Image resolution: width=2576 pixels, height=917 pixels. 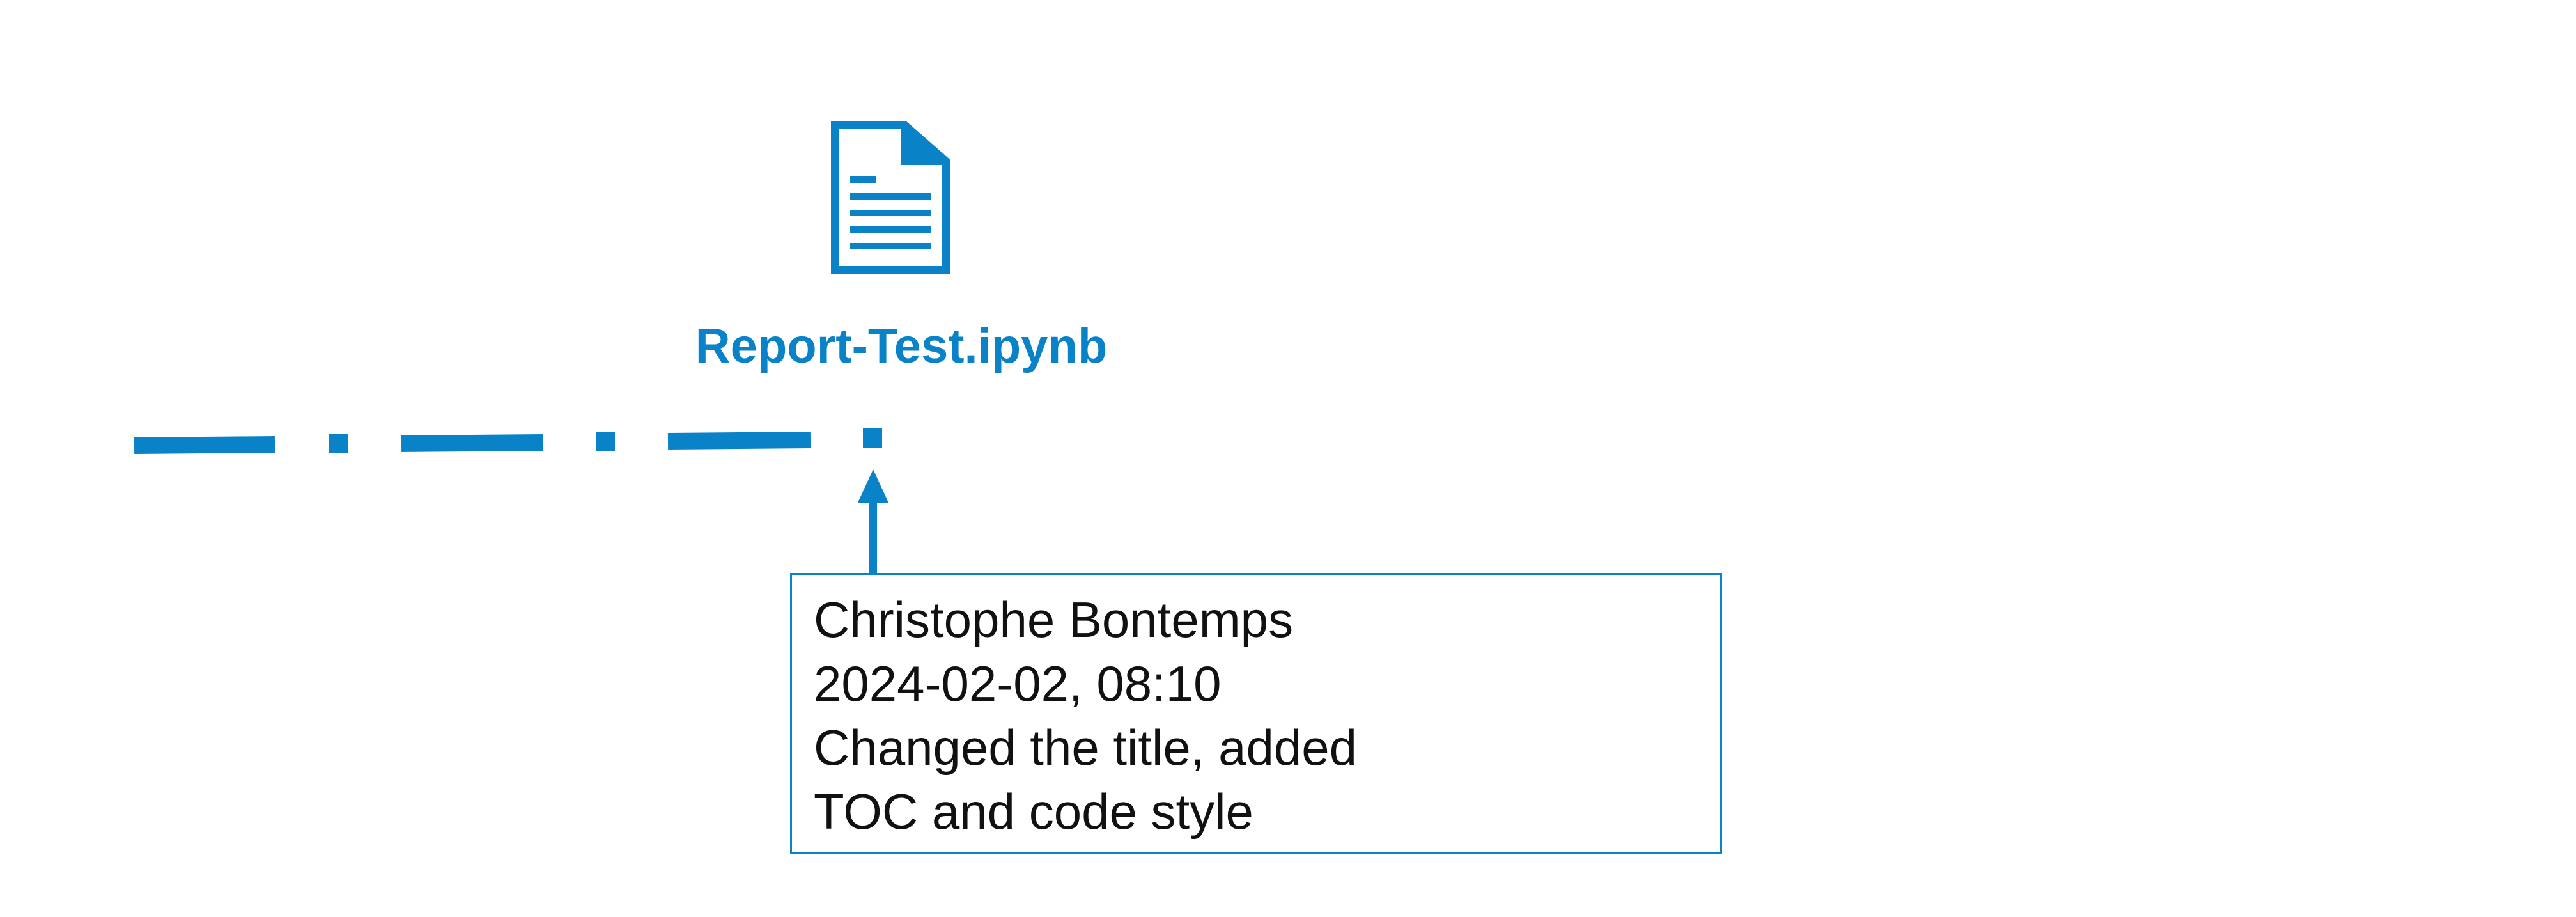 I want to click on file-name-label: Report-Test.ipynb, so click(x=901, y=346).